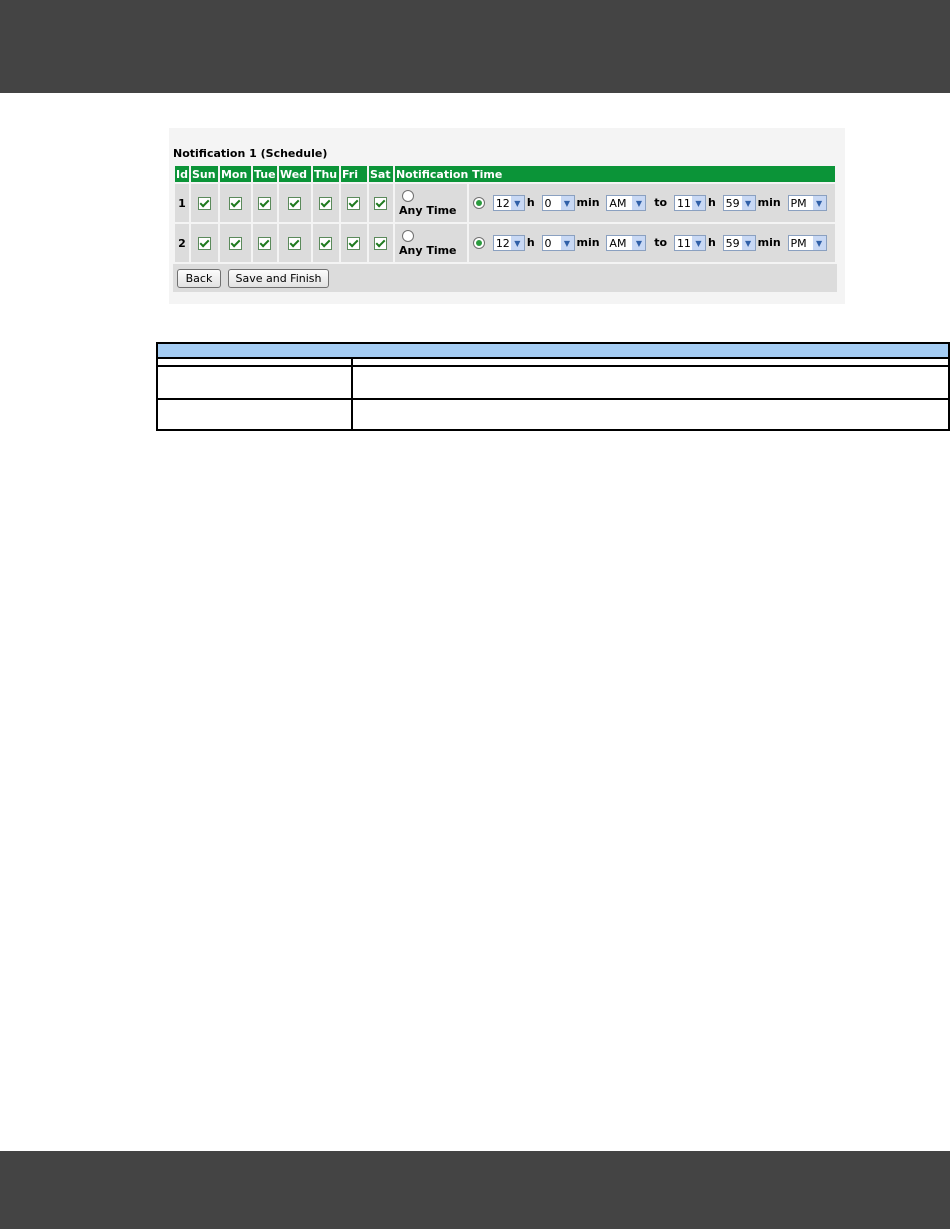  What do you see at coordinates (264, 174) in the screenshot?
I see `col-tue: Tue` at bounding box center [264, 174].